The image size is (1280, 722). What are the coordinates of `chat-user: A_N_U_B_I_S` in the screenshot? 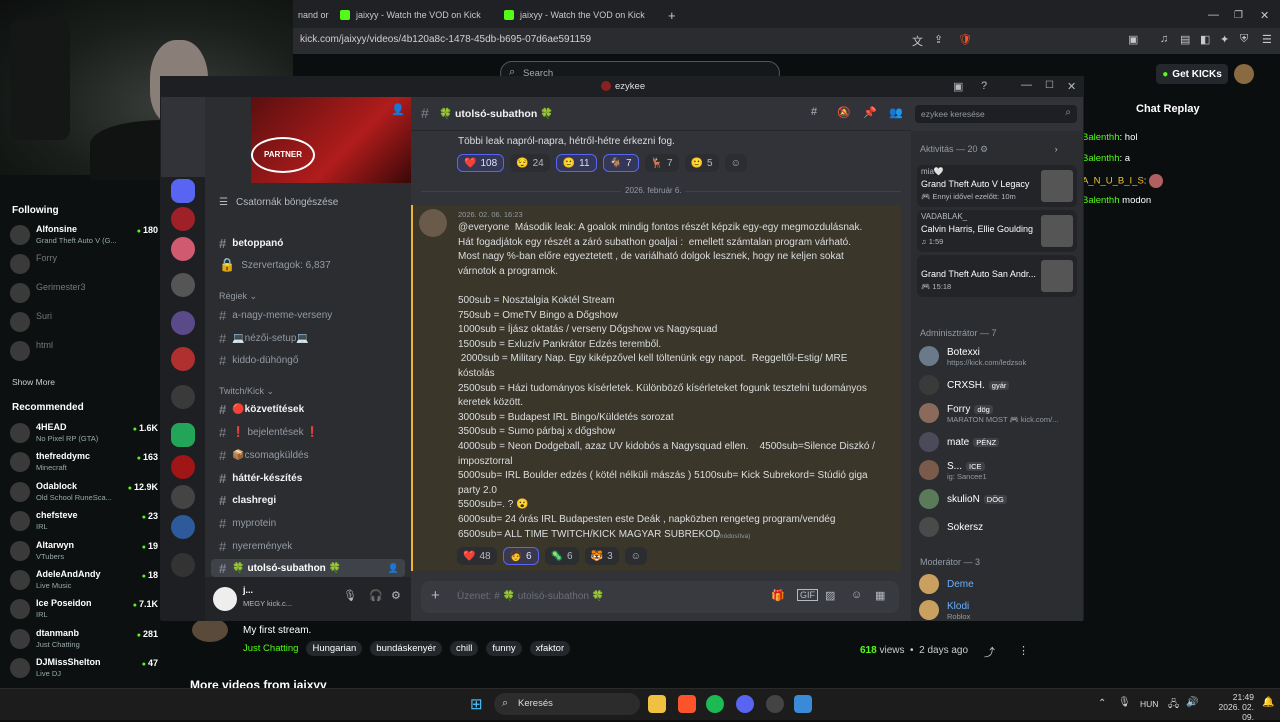 It's located at (1113, 181).